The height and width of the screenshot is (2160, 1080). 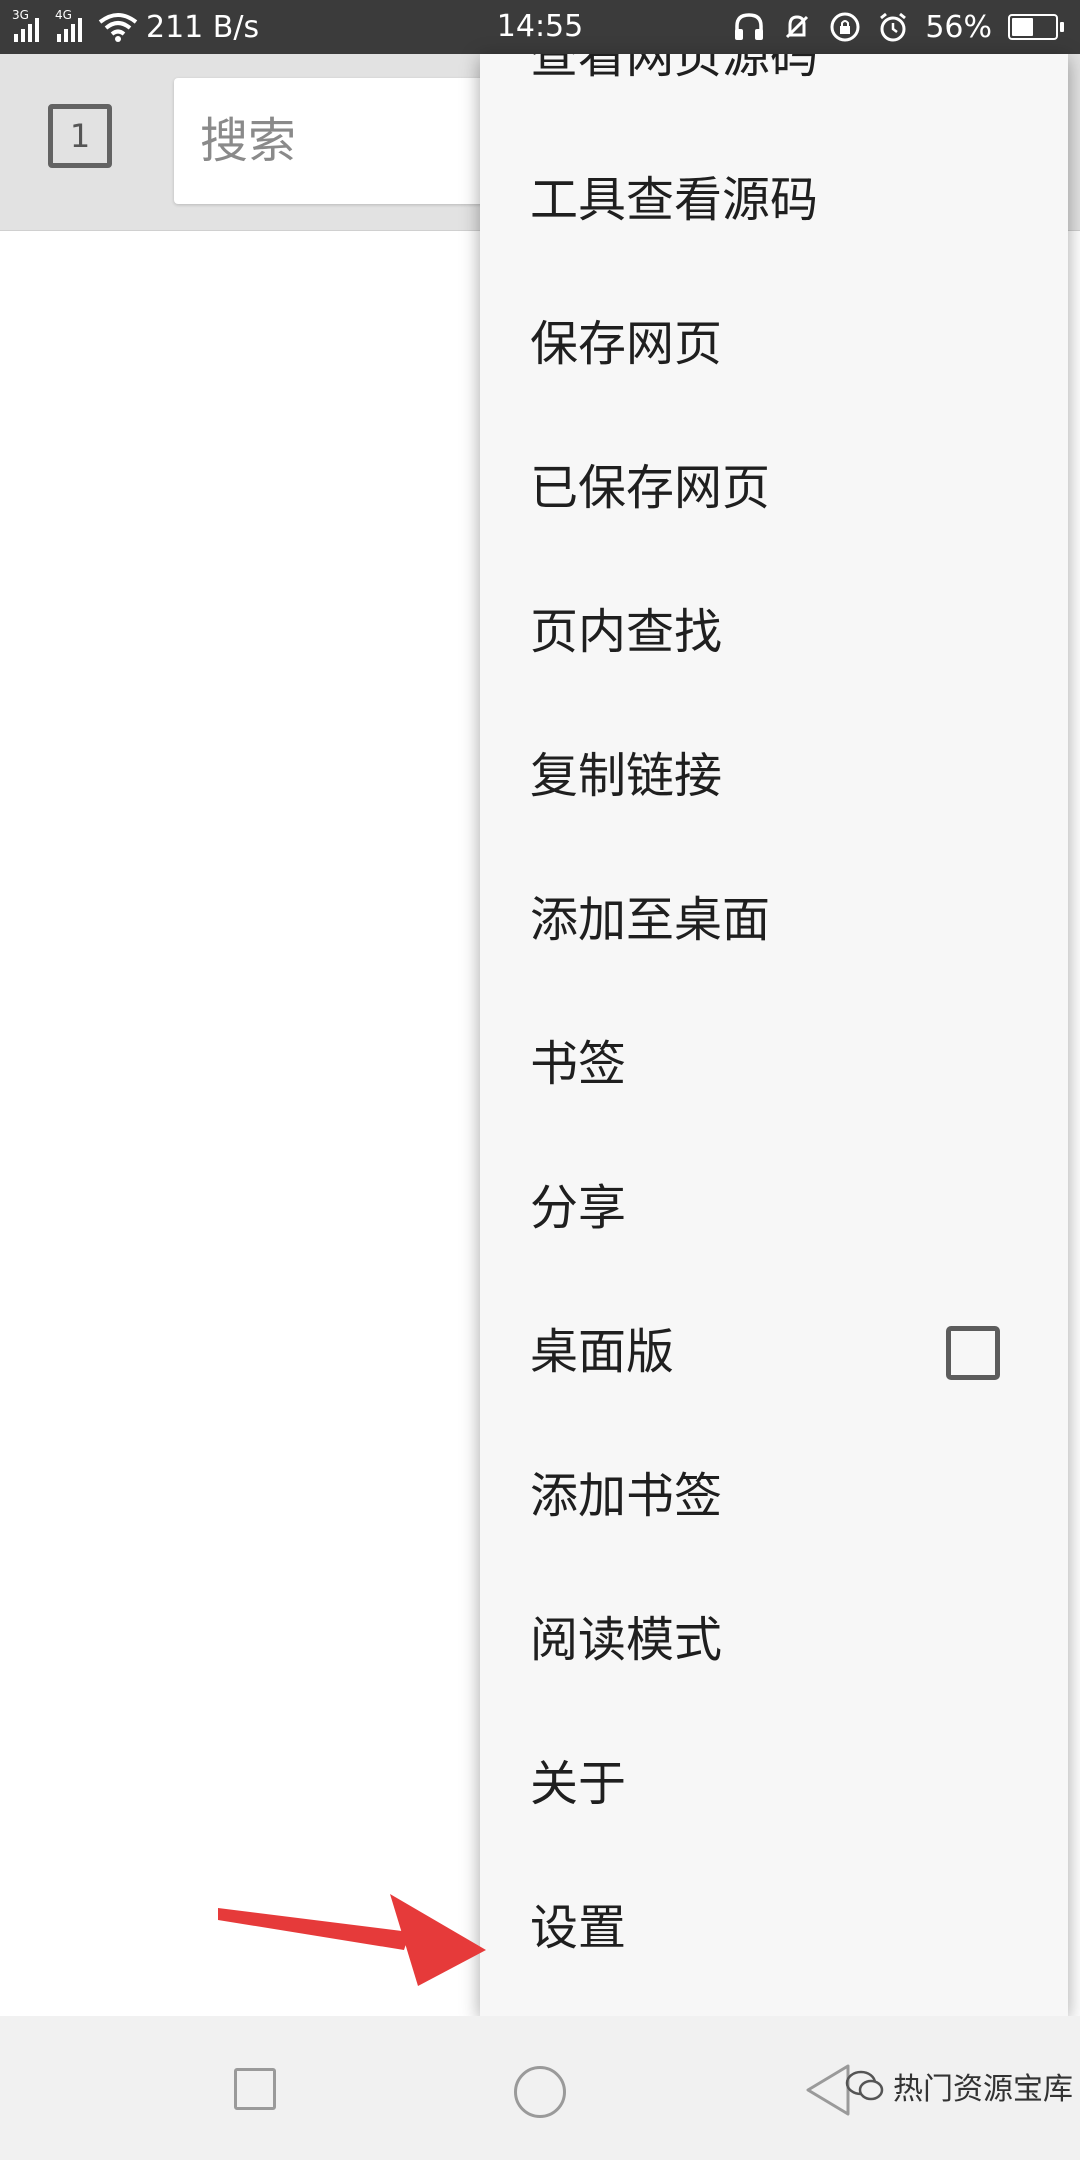 I want to click on tab-count: 1, so click(x=80, y=136).